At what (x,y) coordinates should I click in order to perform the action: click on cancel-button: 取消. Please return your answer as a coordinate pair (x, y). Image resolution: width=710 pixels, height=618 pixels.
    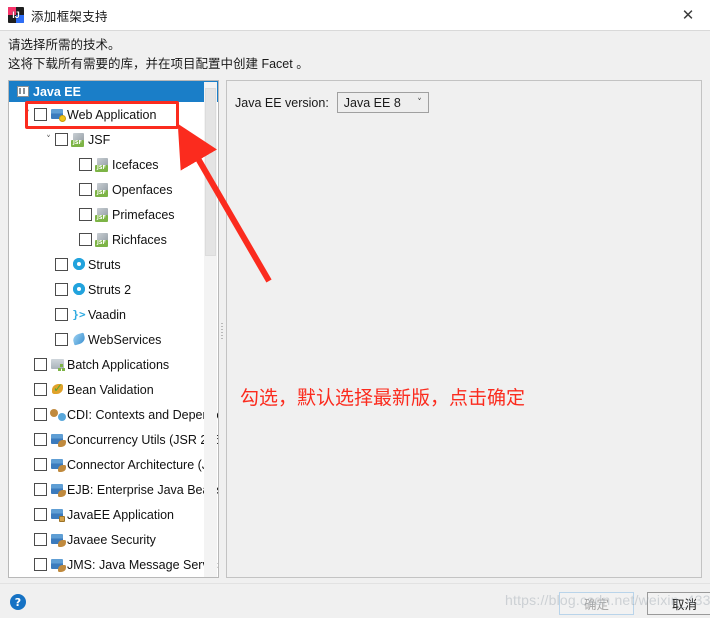
    Looking at the image, I should click on (678, 603).